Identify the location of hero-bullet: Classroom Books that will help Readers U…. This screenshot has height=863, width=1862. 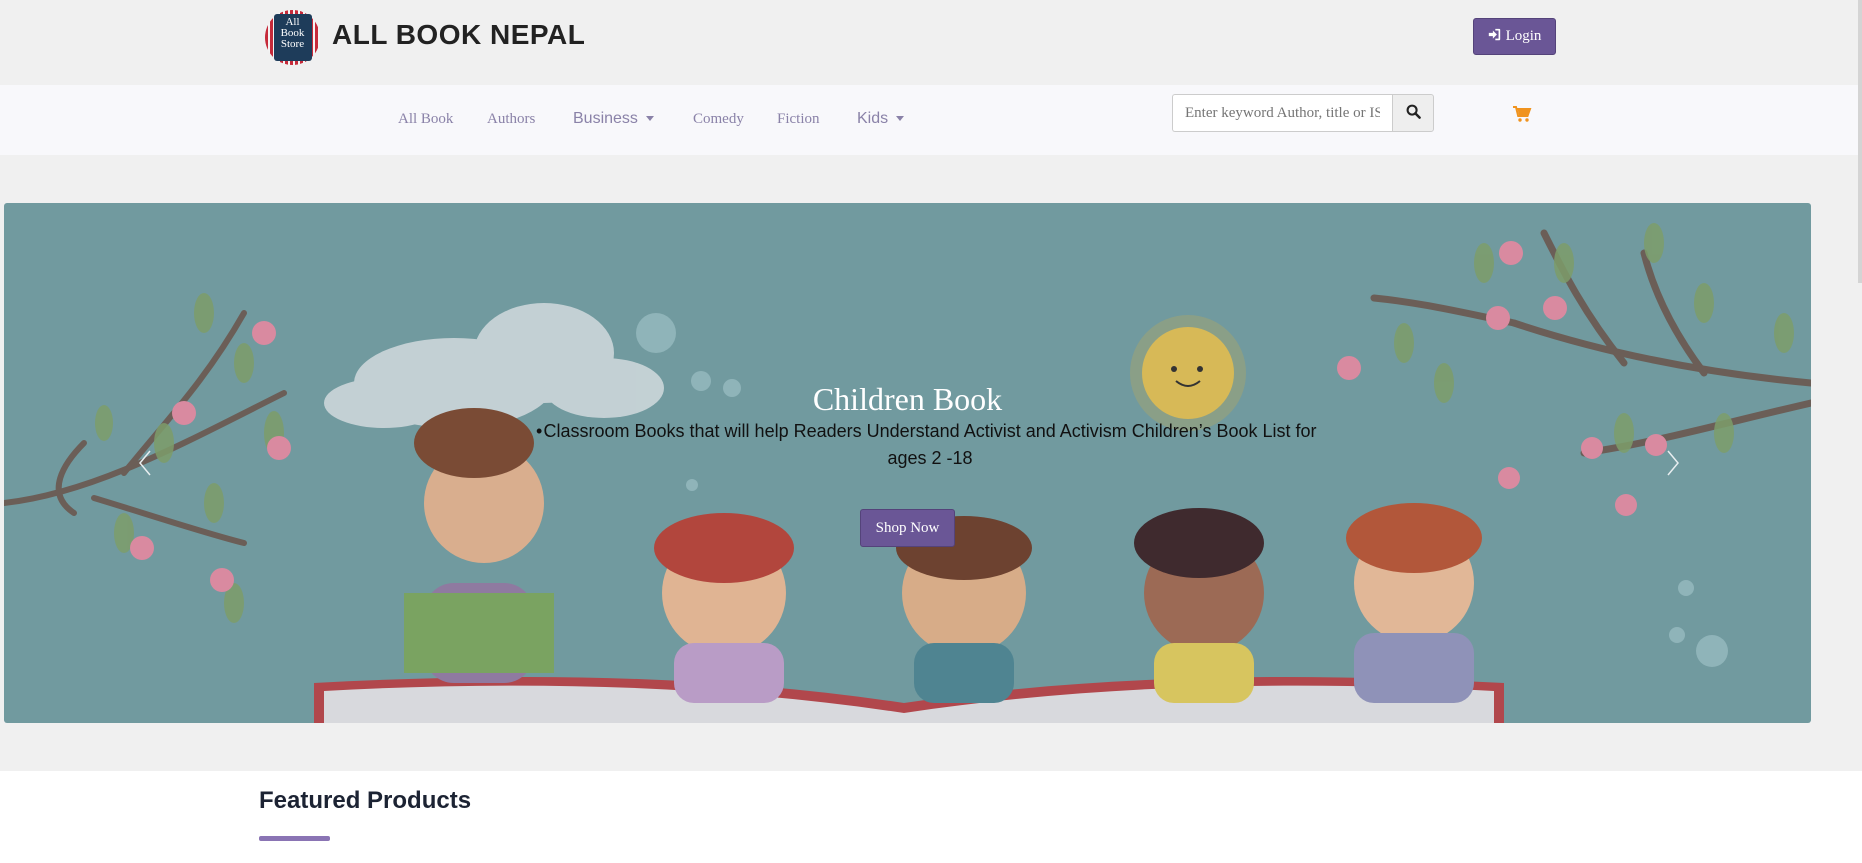
(928, 445).